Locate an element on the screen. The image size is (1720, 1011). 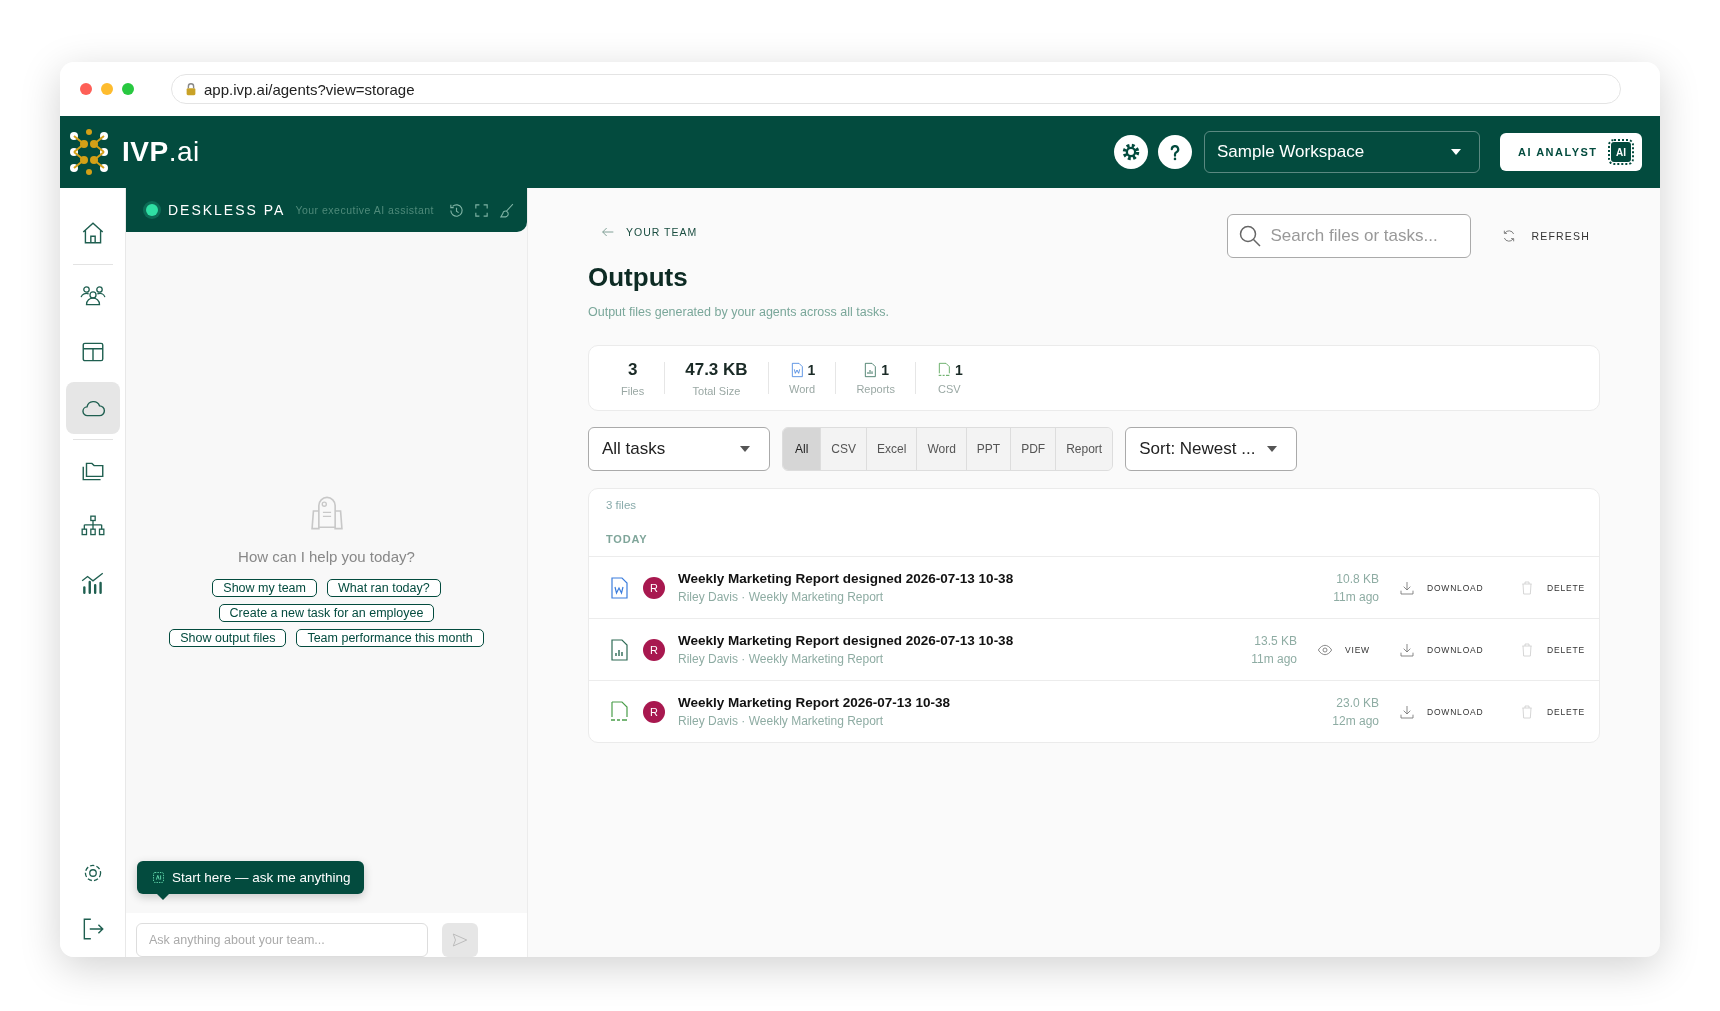
workspace-dropdown: Sample Workspace is located at coordinates (1342, 152).